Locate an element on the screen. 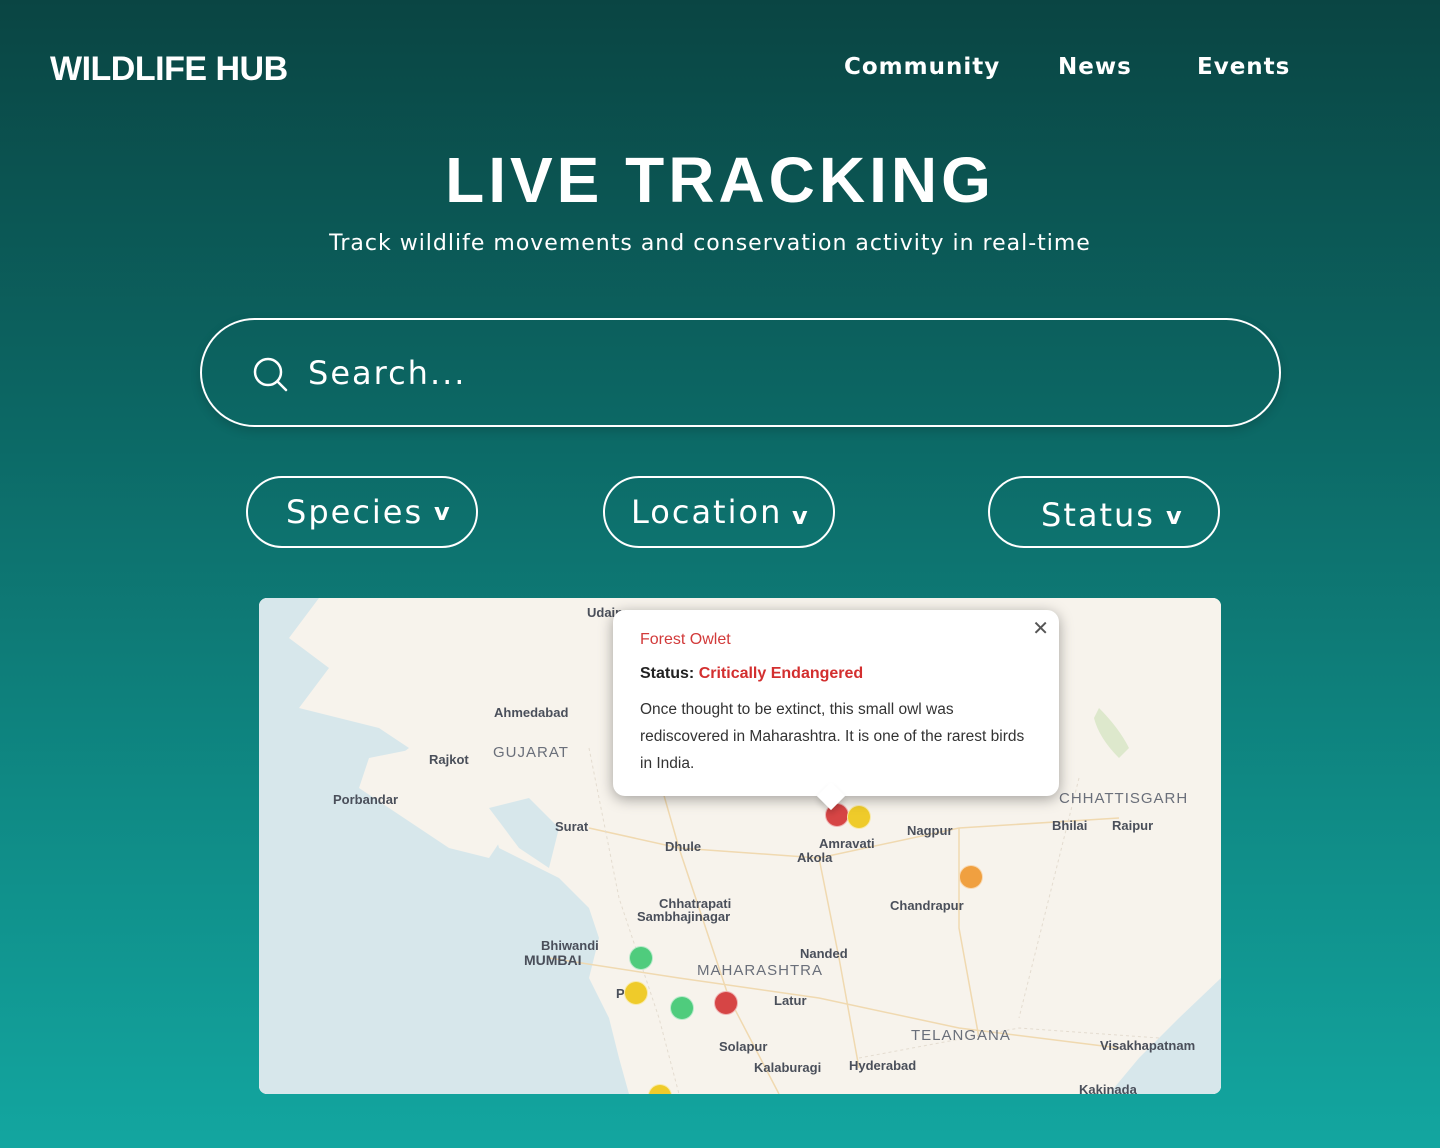 The image size is (1440, 1148). close-icon: ✕ is located at coordinates (1040, 628).